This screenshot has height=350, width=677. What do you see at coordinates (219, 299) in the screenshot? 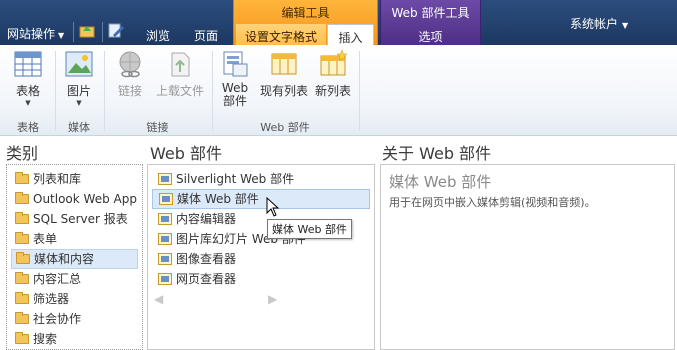
I see `pagination-arrows: ◀ ▶` at bounding box center [219, 299].